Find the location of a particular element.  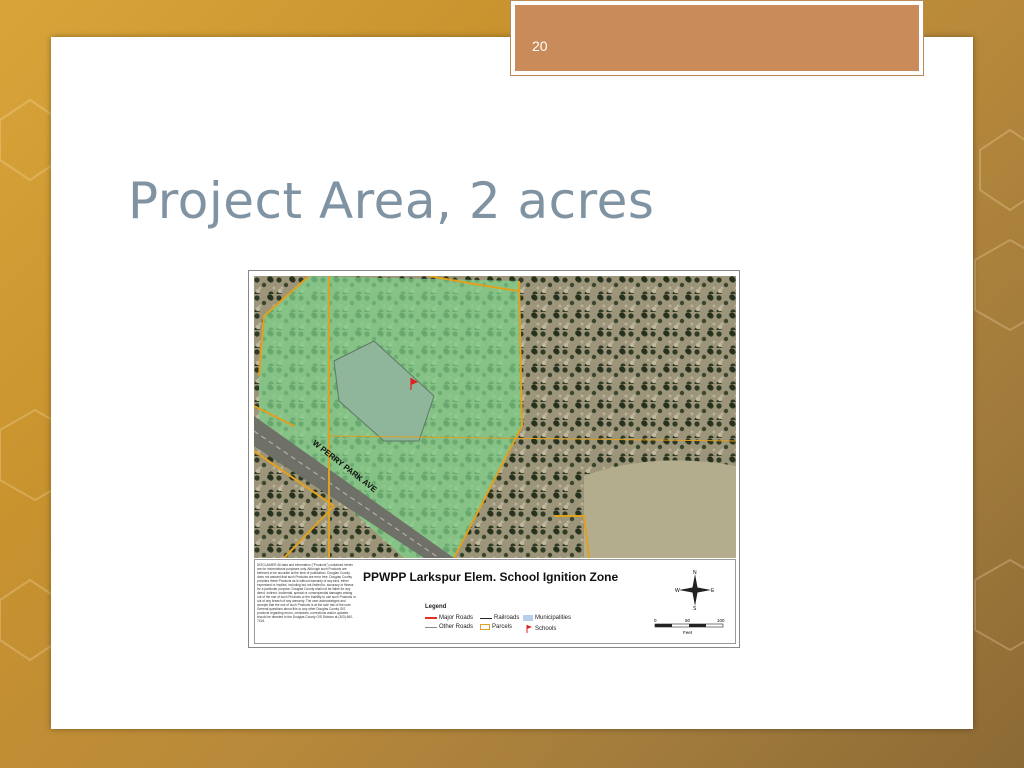

parcel-symbol is located at coordinates (485, 627).